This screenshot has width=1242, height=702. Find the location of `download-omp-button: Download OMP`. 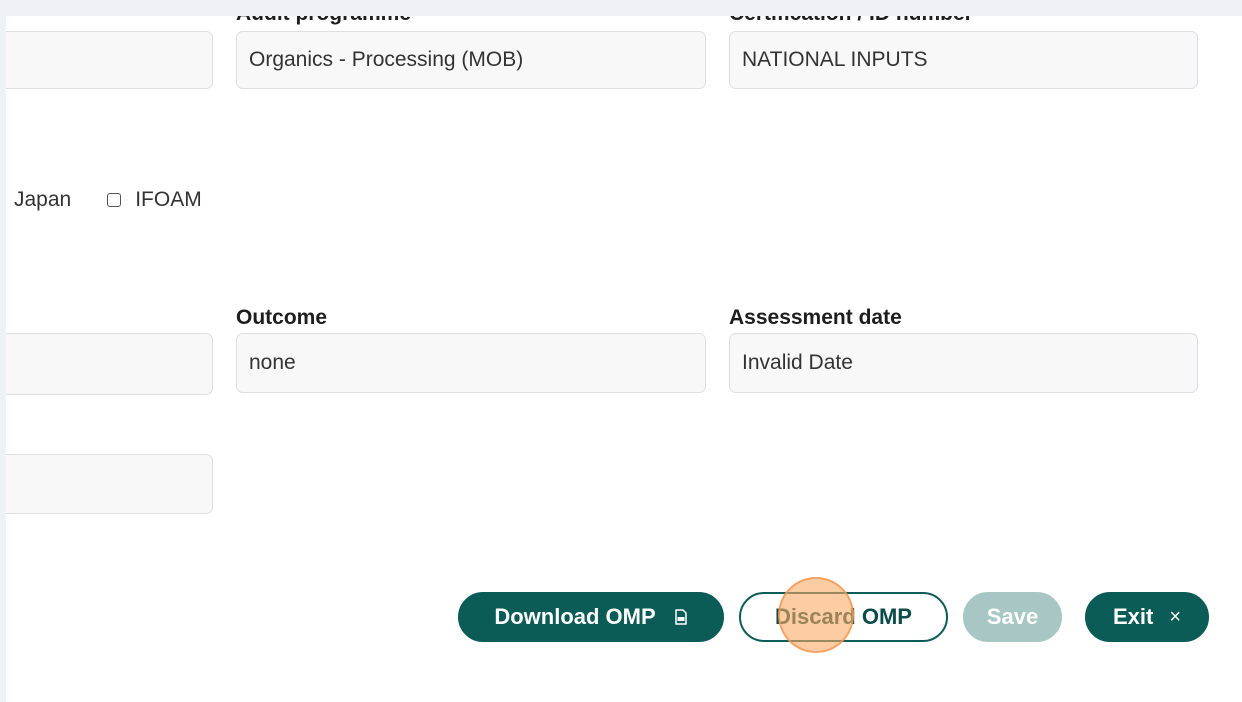

download-omp-button: Download OMP is located at coordinates (591, 617).